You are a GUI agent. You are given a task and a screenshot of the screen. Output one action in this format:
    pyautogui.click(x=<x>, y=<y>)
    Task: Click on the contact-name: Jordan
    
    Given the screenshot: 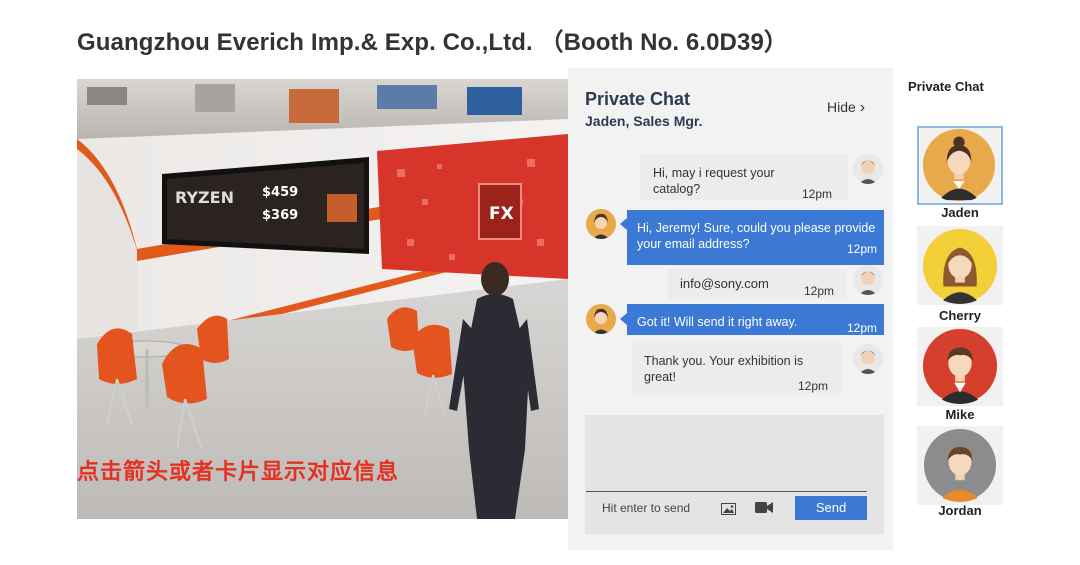 What is the action you would take?
    pyautogui.click(x=960, y=510)
    